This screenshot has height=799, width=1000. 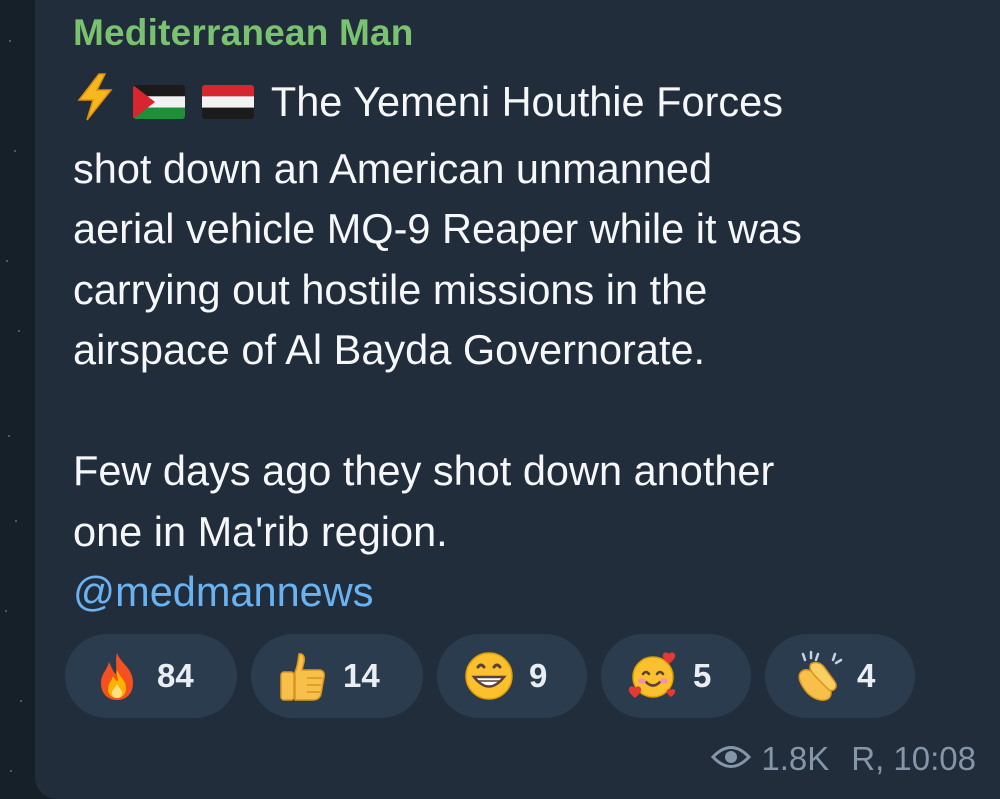 What do you see at coordinates (437, 228) in the screenshot?
I see `message-line-3: aerial vehicle MQ-9 Reaper while it was` at bounding box center [437, 228].